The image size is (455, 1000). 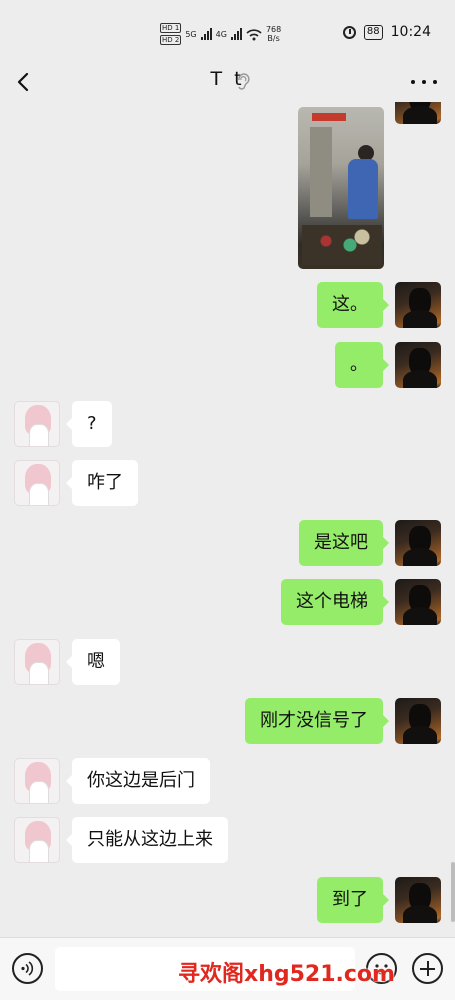 I want to click on ear-icon, so click(x=244, y=81).